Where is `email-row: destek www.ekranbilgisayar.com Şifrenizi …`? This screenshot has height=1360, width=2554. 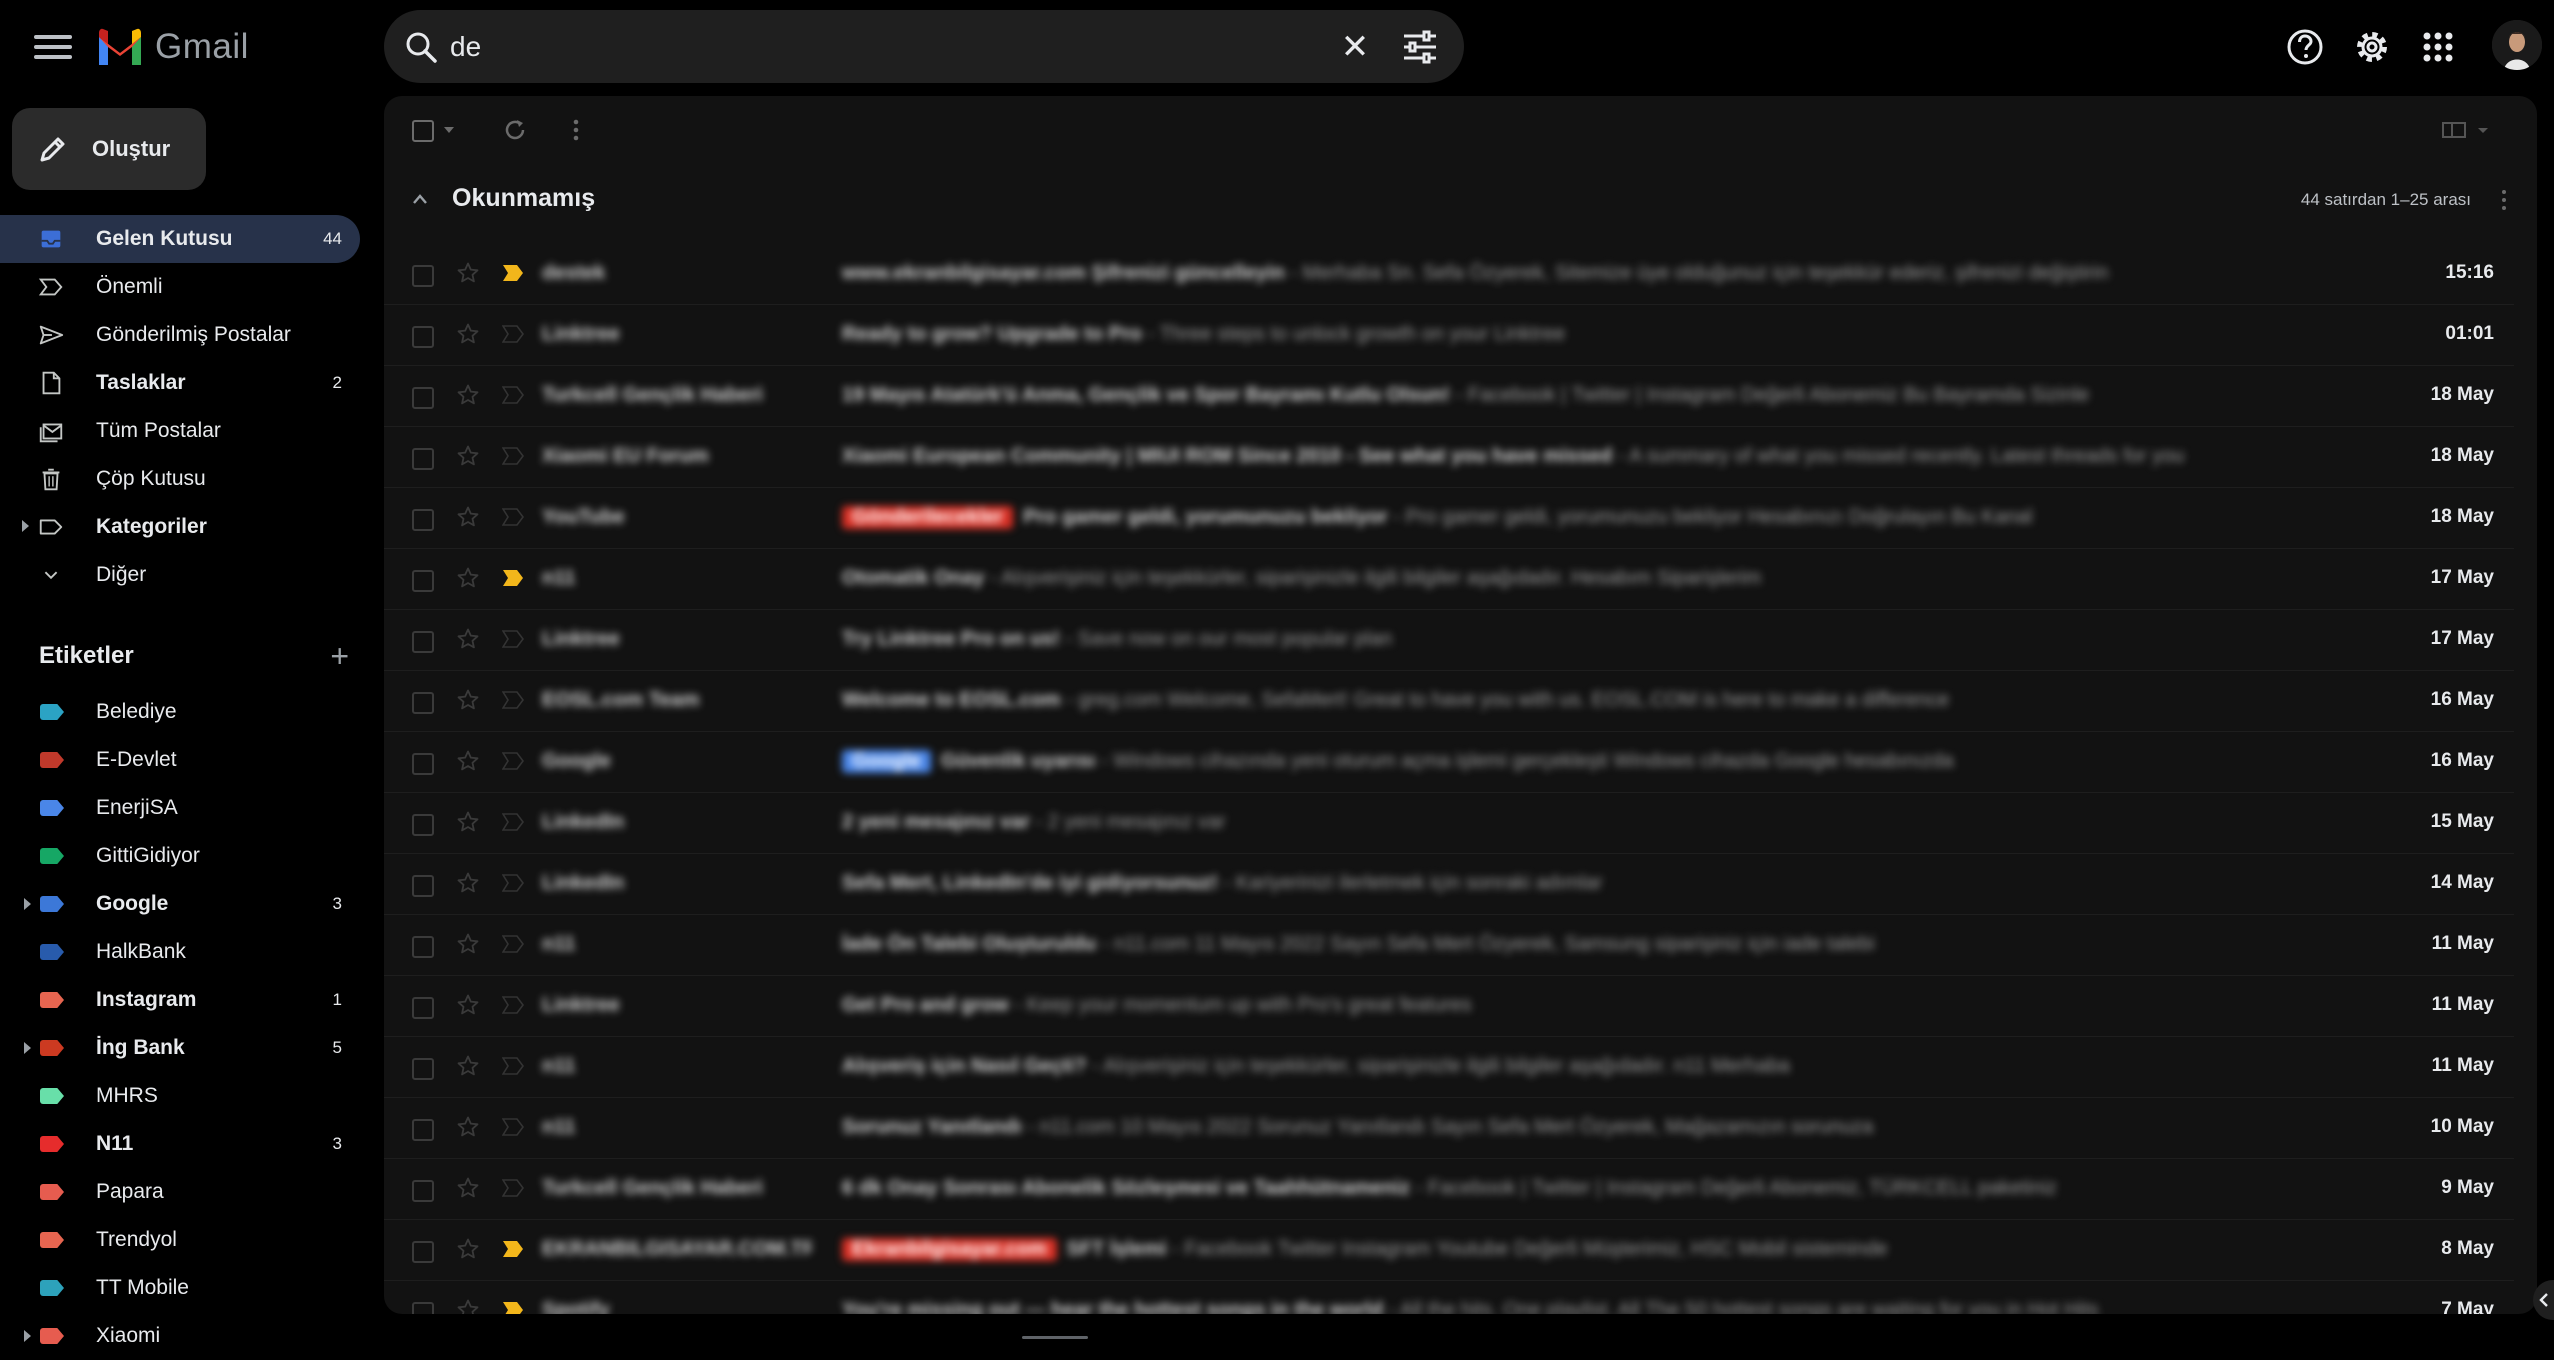 email-row: destek www.ekranbilgisayar.com Şifrenizi … is located at coordinates (1449, 274).